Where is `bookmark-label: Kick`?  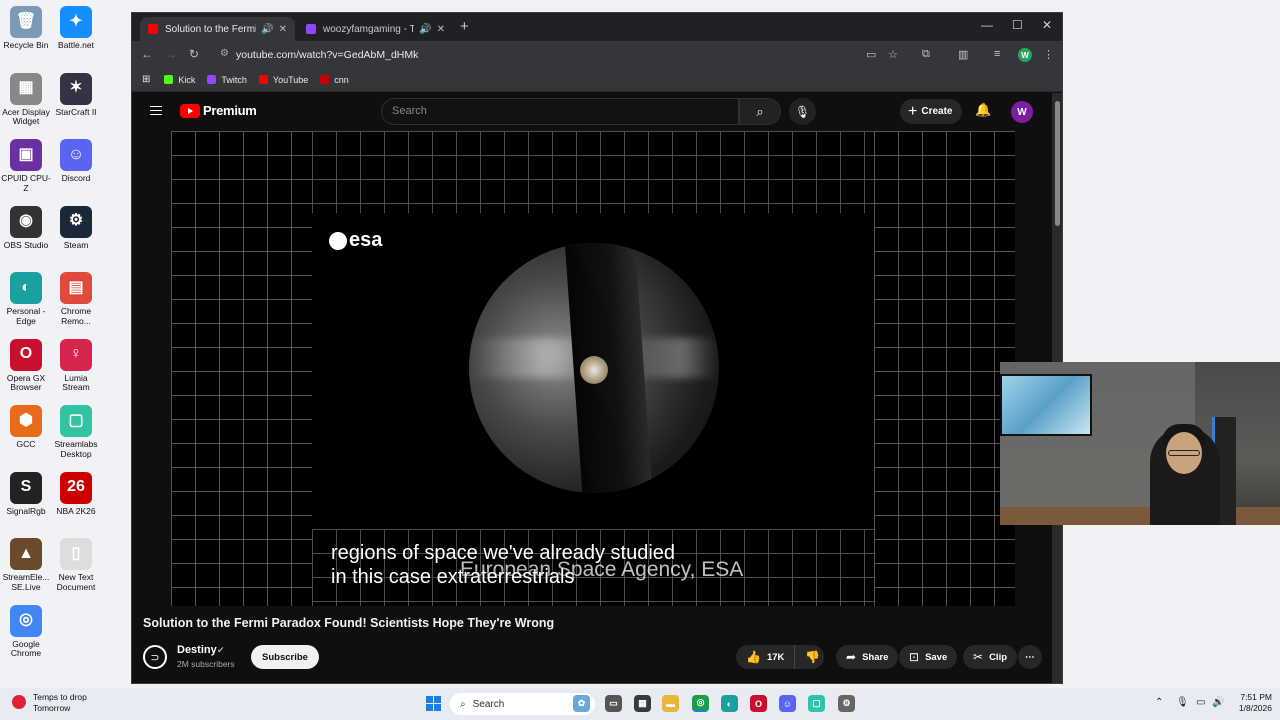
bookmark-label: Kick is located at coordinates (187, 79).